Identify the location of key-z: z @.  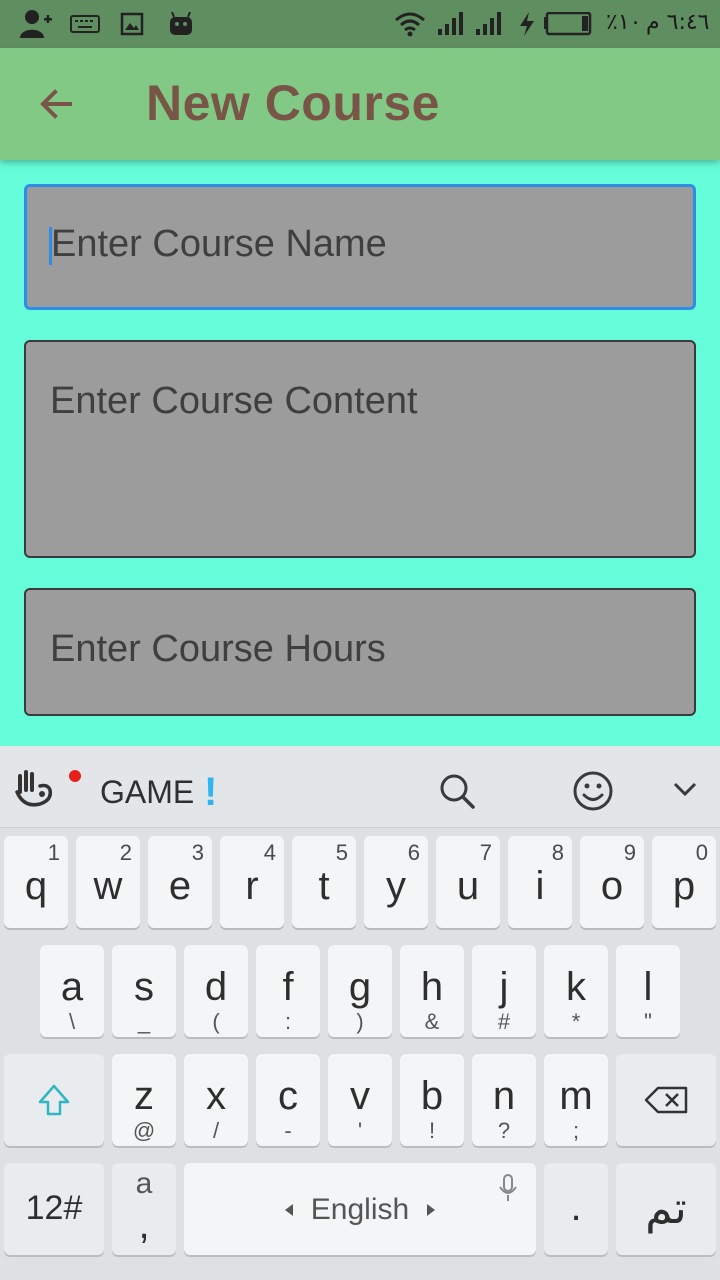
(144, 1100).